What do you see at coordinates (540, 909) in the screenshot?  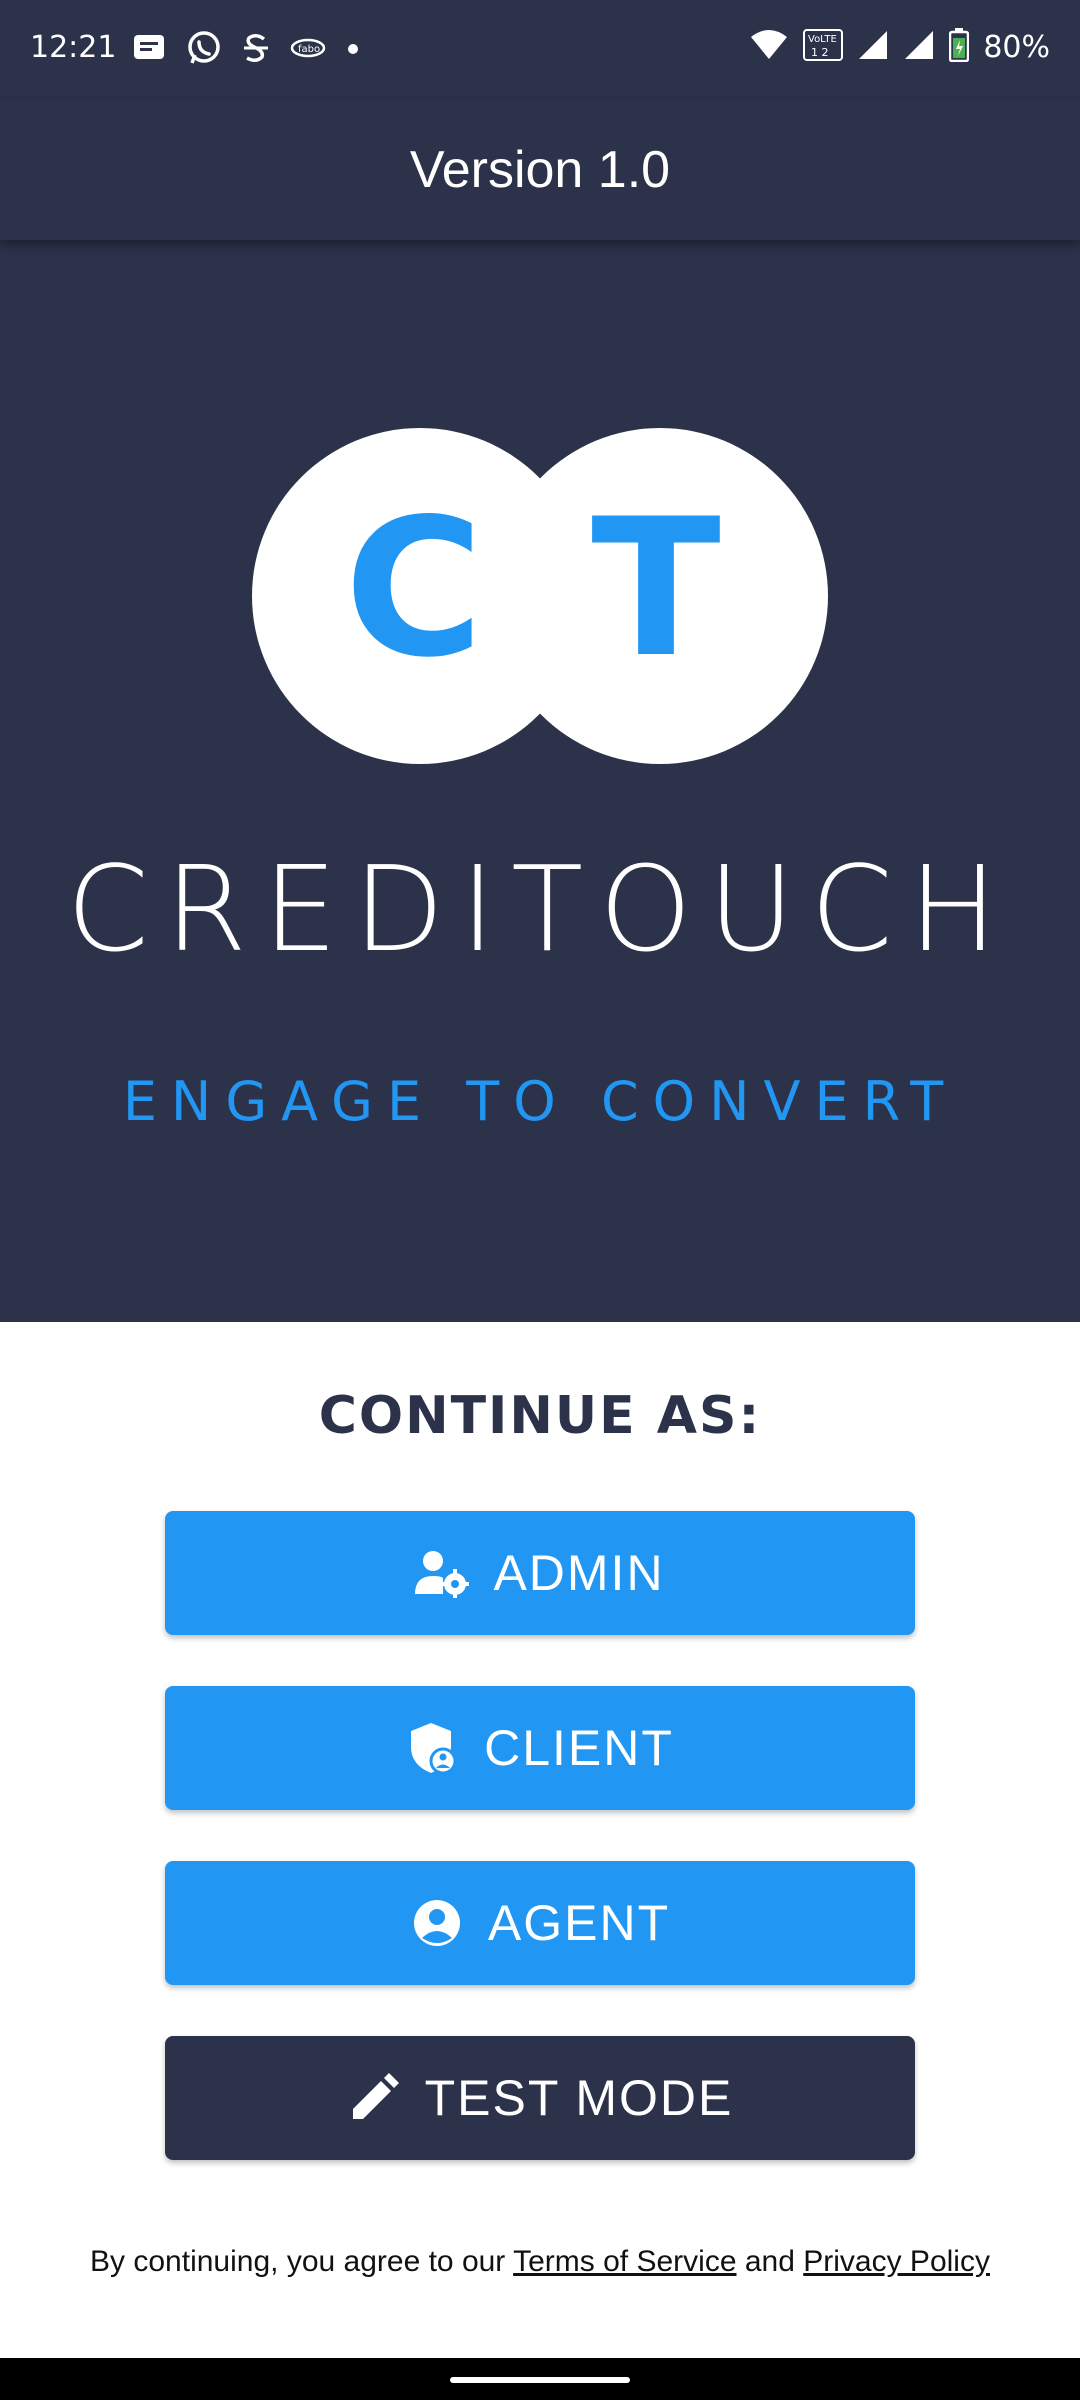 I see `brand-name: CREDITOUCH` at bounding box center [540, 909].